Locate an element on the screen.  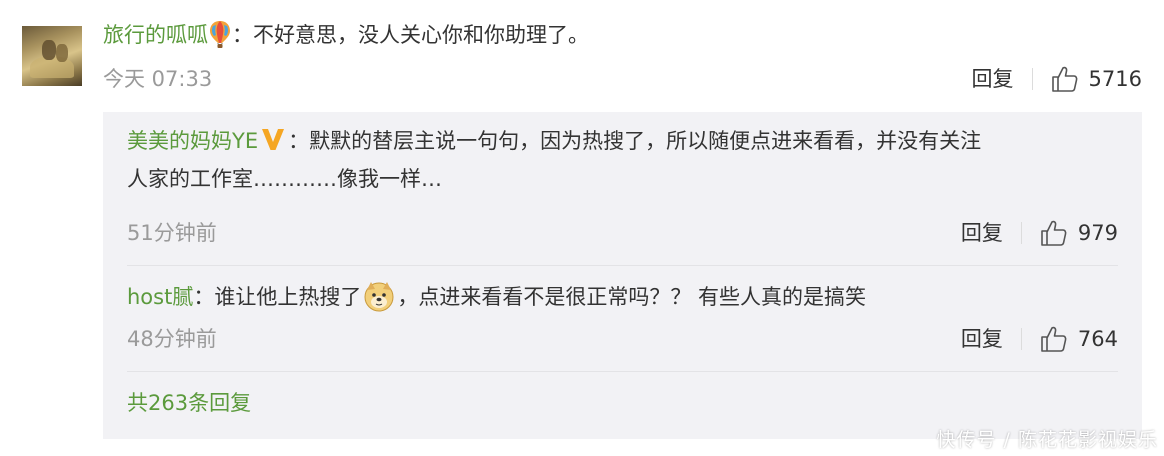
view-all-replies-link: 共263条回复 is located at coordinates (189, 403).